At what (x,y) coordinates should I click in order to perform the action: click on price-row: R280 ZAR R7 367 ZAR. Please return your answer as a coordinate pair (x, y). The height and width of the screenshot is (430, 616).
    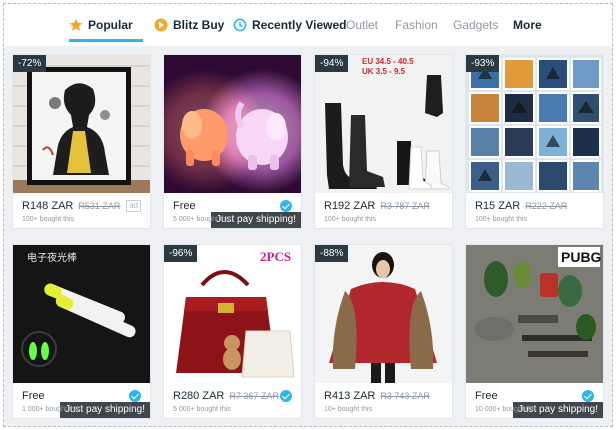
    Looking at the image, I should click on (233, 396).